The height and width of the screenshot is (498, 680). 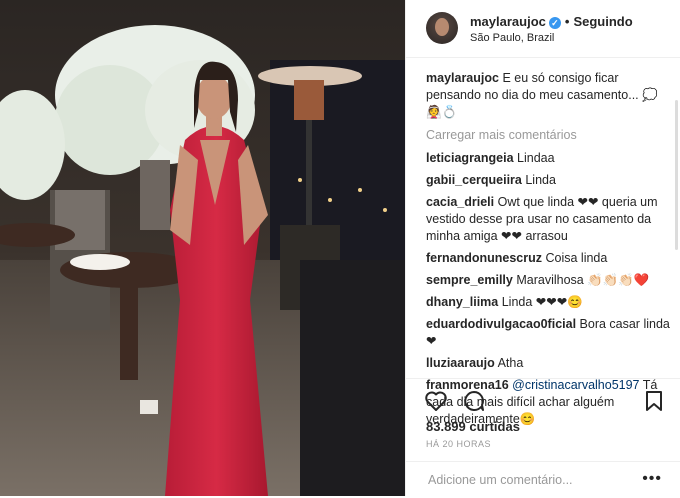 What do you see at coordinates (654, 401) in the screenshot?
I see `bookmark-icon` at bounding box center [654, 401].